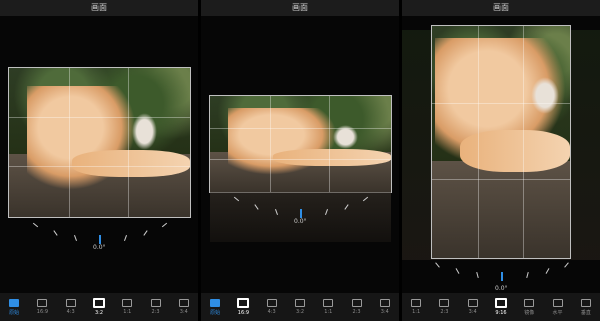  I want to click on ratio-option-1: 2:3, so click(444, 307).